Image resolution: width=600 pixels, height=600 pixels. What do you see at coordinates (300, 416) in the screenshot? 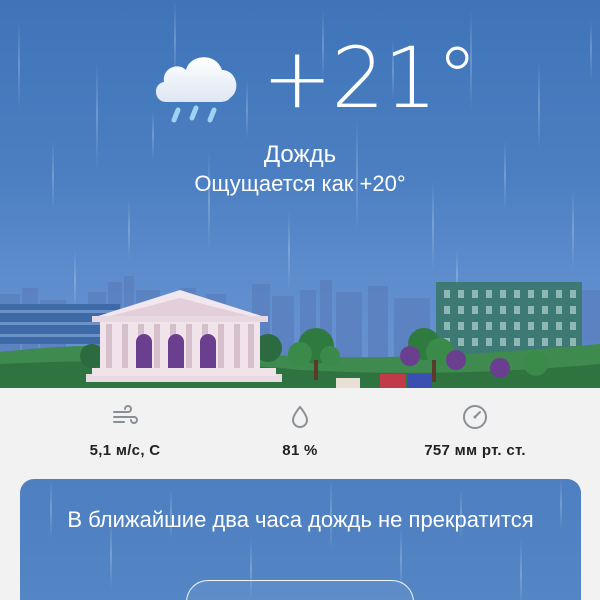
I see `humidity-drop-icon` at bounding box center [300, 416].